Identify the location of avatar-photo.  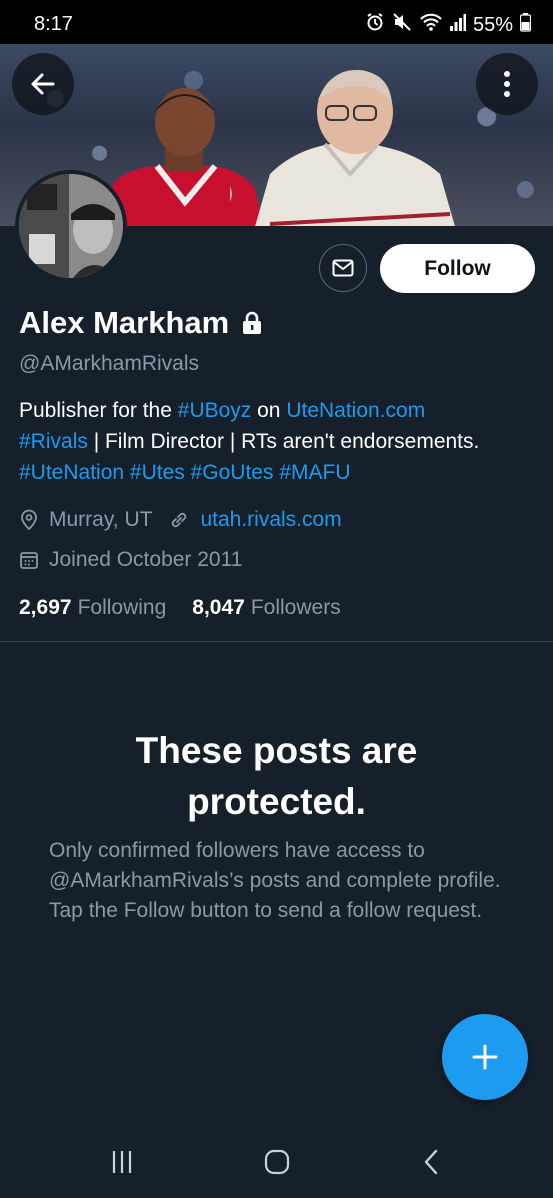
(71, 226).